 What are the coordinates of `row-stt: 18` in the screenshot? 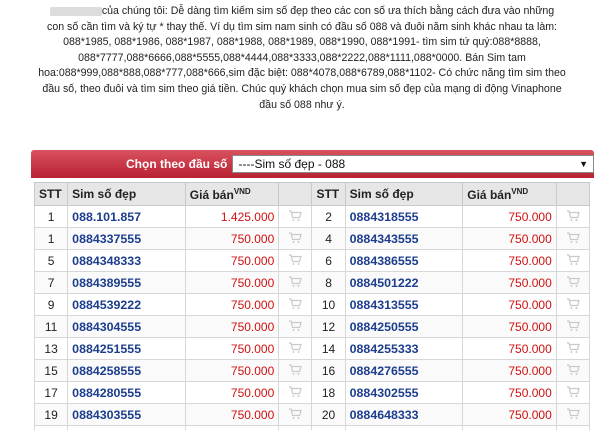 It's located at (328, 392).